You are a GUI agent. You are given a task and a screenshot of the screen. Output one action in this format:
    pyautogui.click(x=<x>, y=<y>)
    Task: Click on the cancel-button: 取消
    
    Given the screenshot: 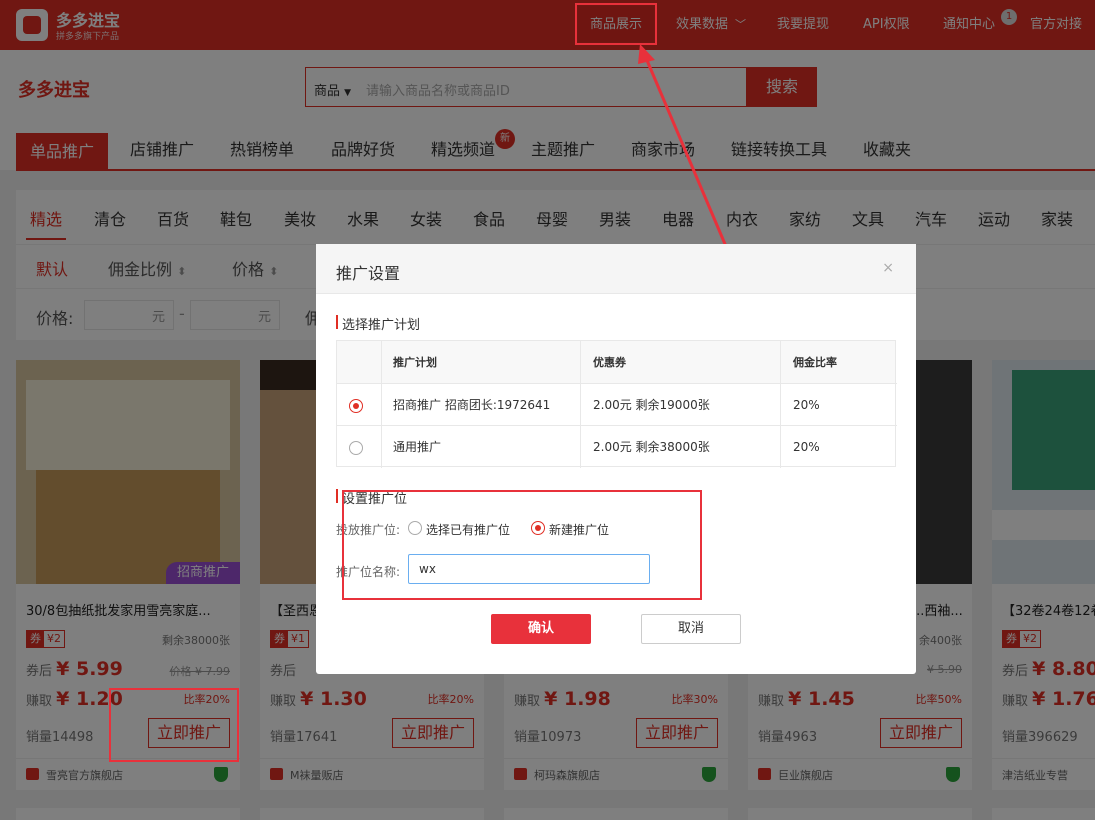 What is the action you would take?
    pyautogui.click(x=691, y=629)
    